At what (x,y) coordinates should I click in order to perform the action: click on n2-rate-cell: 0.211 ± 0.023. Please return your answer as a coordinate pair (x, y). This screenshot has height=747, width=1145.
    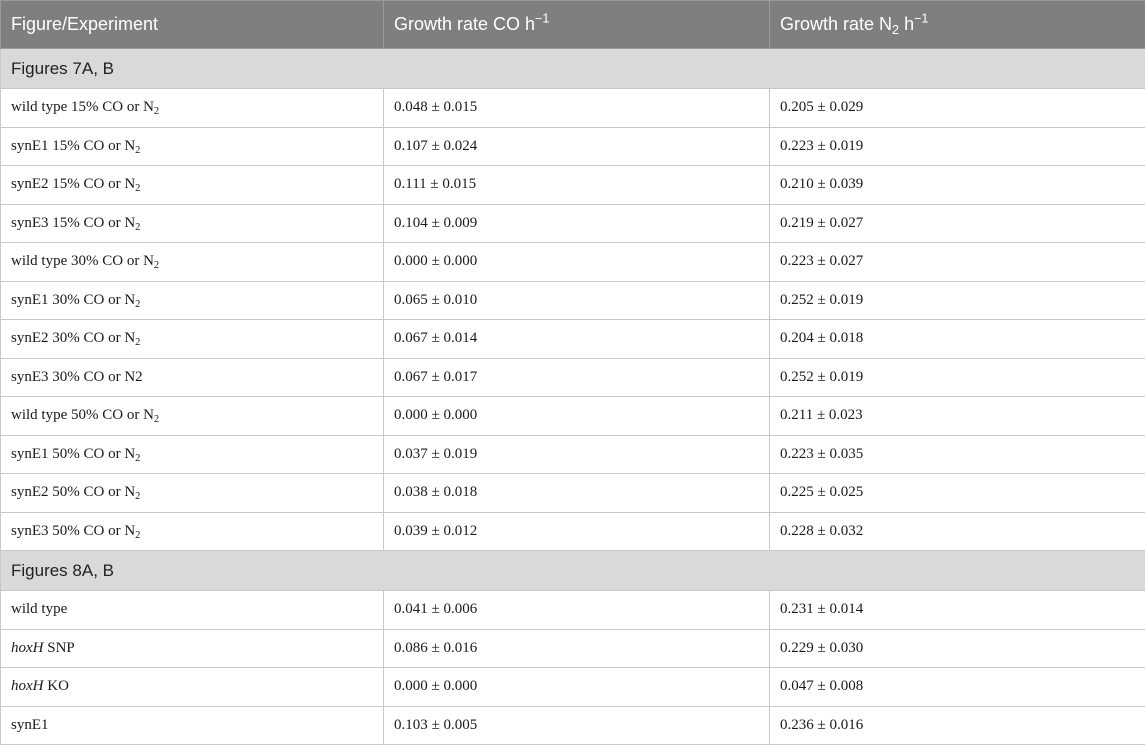
    Looking at the image, I should click on (957, 416).